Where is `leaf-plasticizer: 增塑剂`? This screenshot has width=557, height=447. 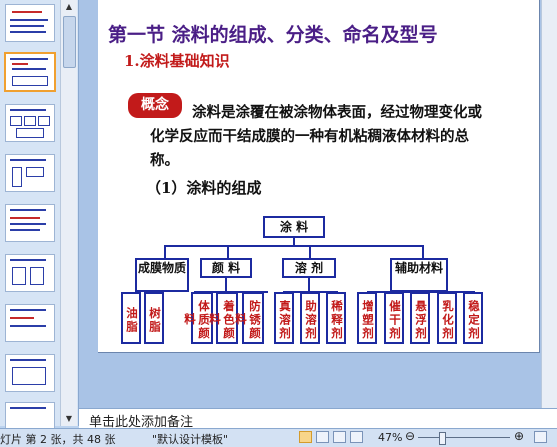
leaf-plasticizer: 增塑剂 is located at coordinates (367, 318).